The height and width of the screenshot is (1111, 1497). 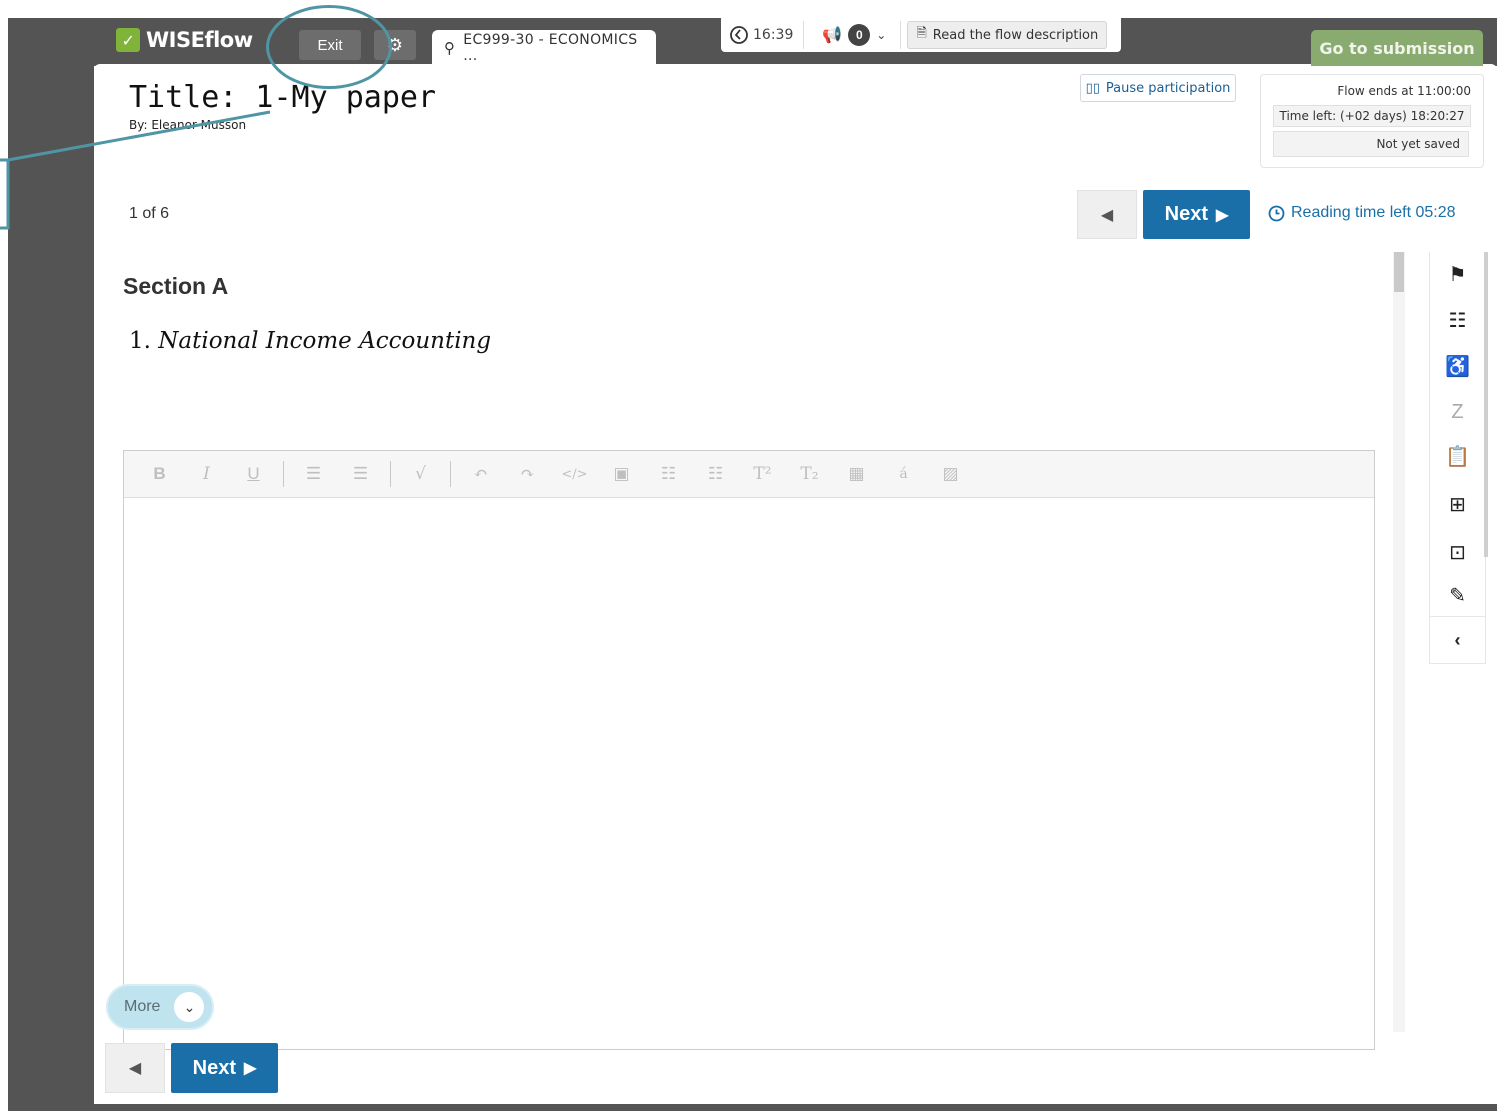 I want to click on numbered-list-icon: ☷, so click(x=715, y=474).